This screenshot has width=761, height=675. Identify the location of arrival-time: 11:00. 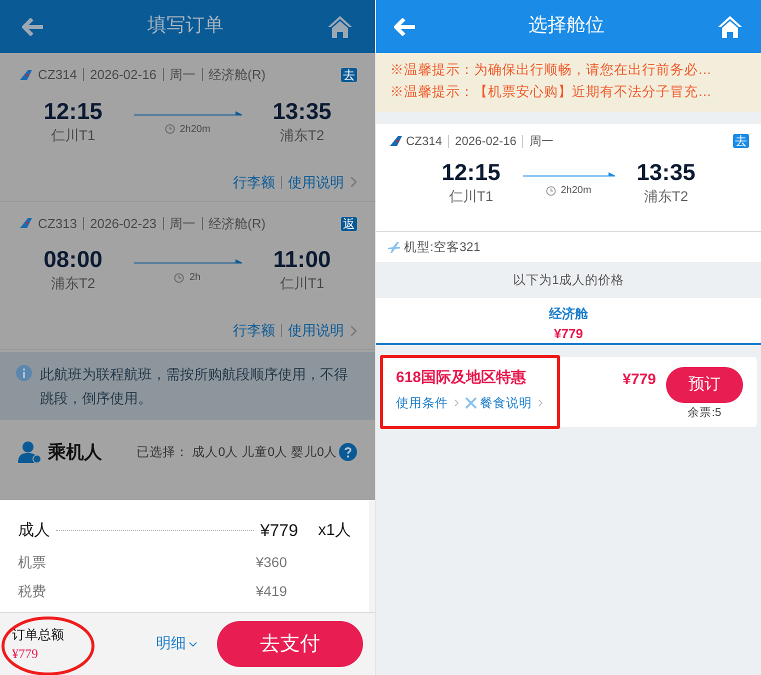
(302, 259).